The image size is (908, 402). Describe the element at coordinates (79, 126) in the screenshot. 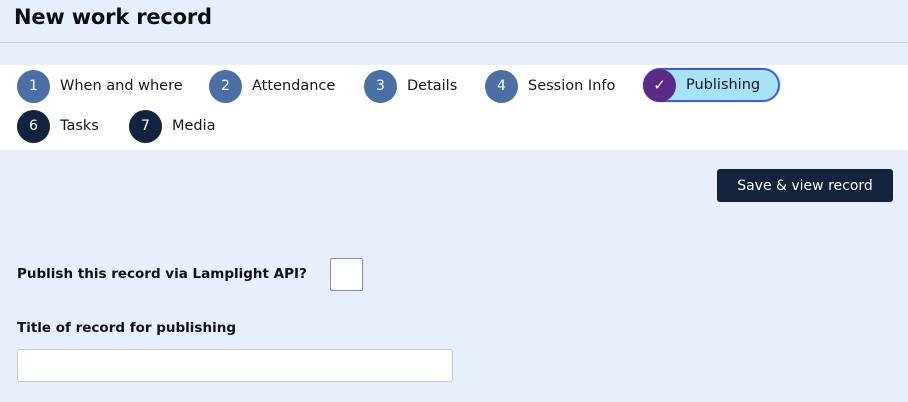

I see `step-label: Tasks` at that location.